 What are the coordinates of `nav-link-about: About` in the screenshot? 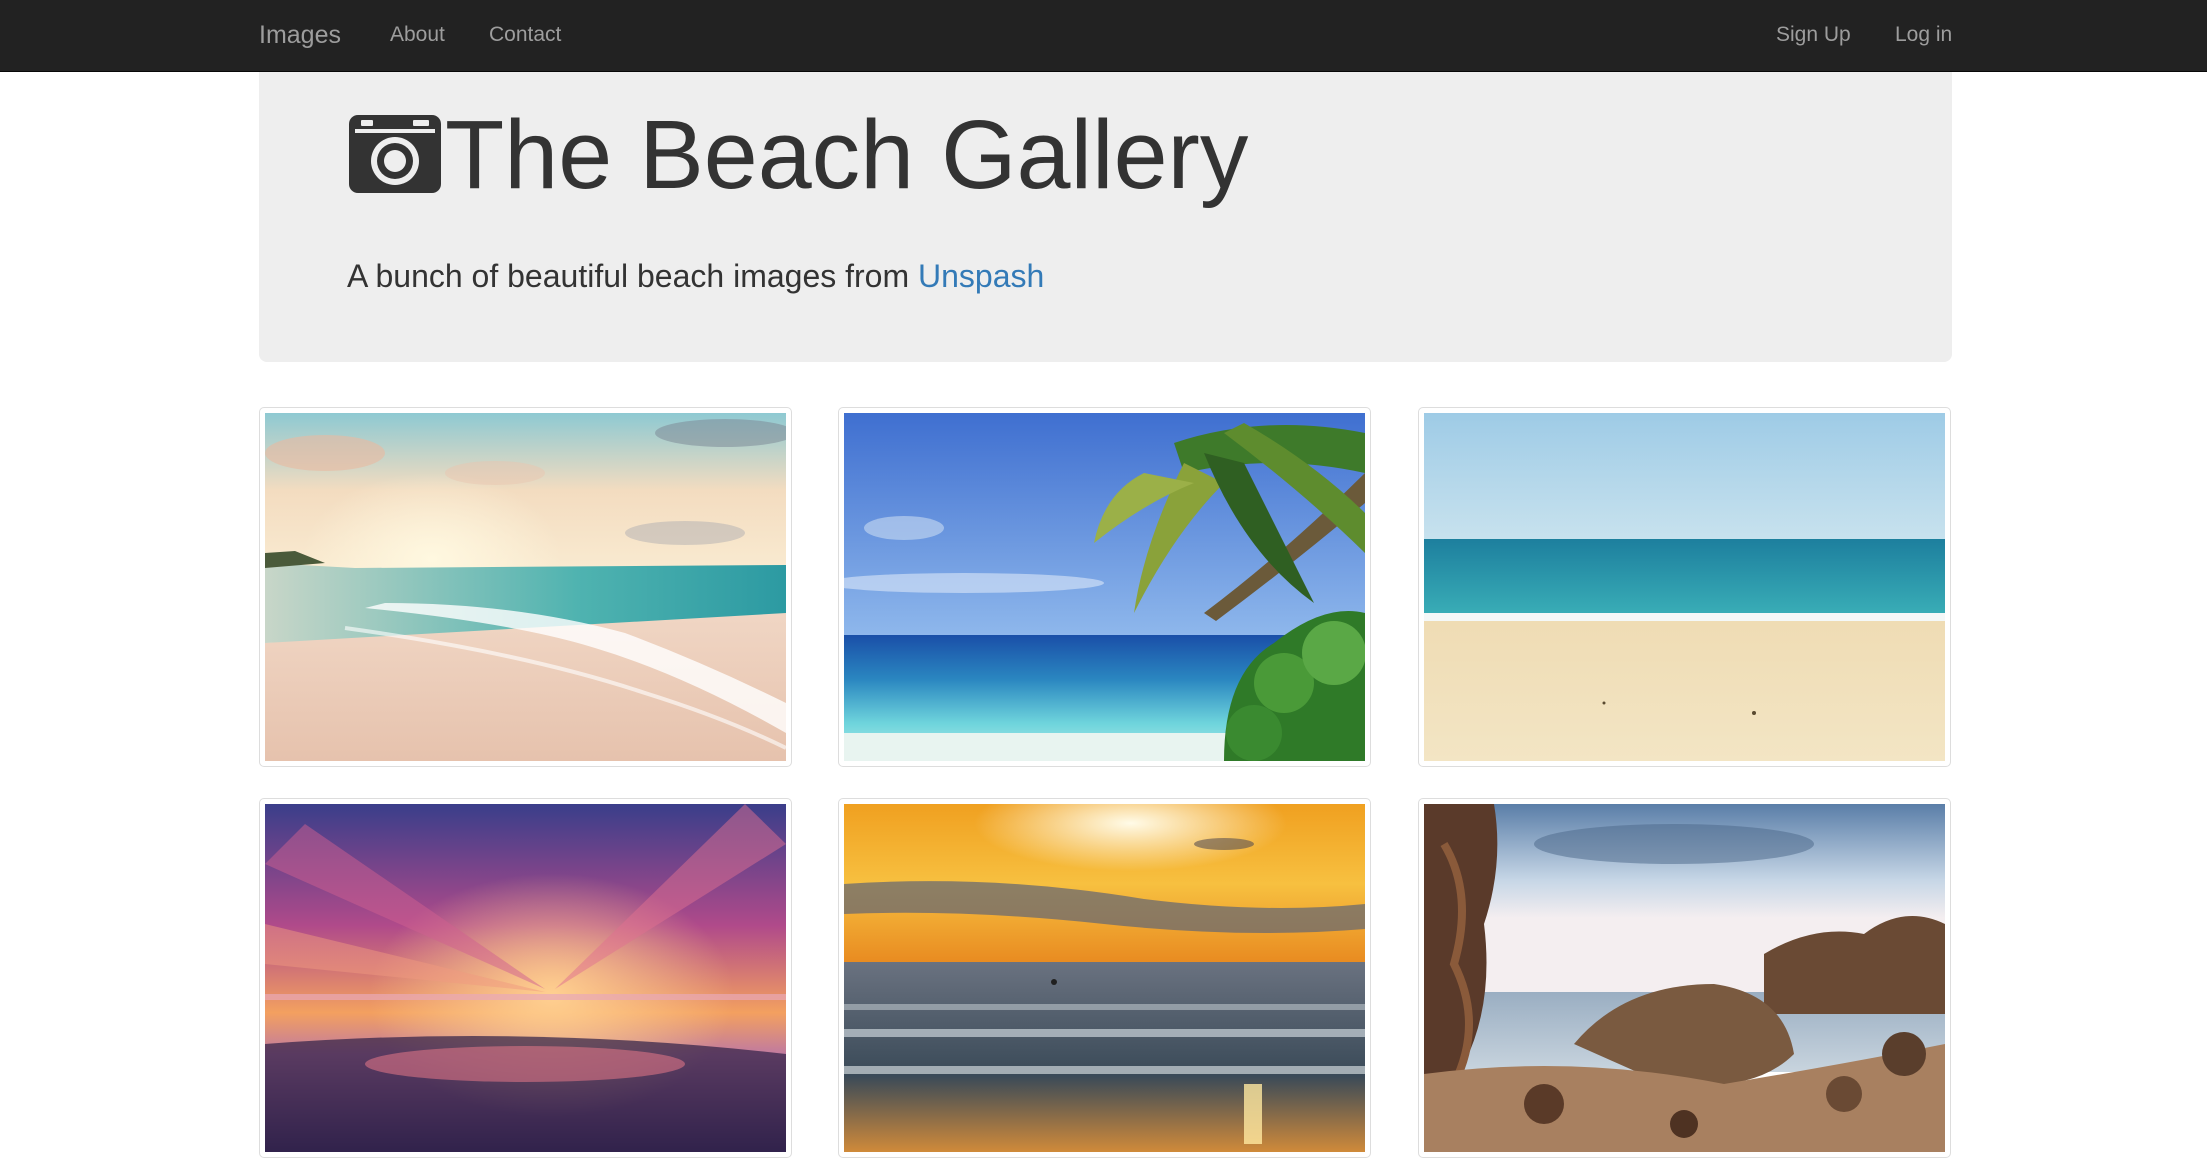 It's located at (417, 36).